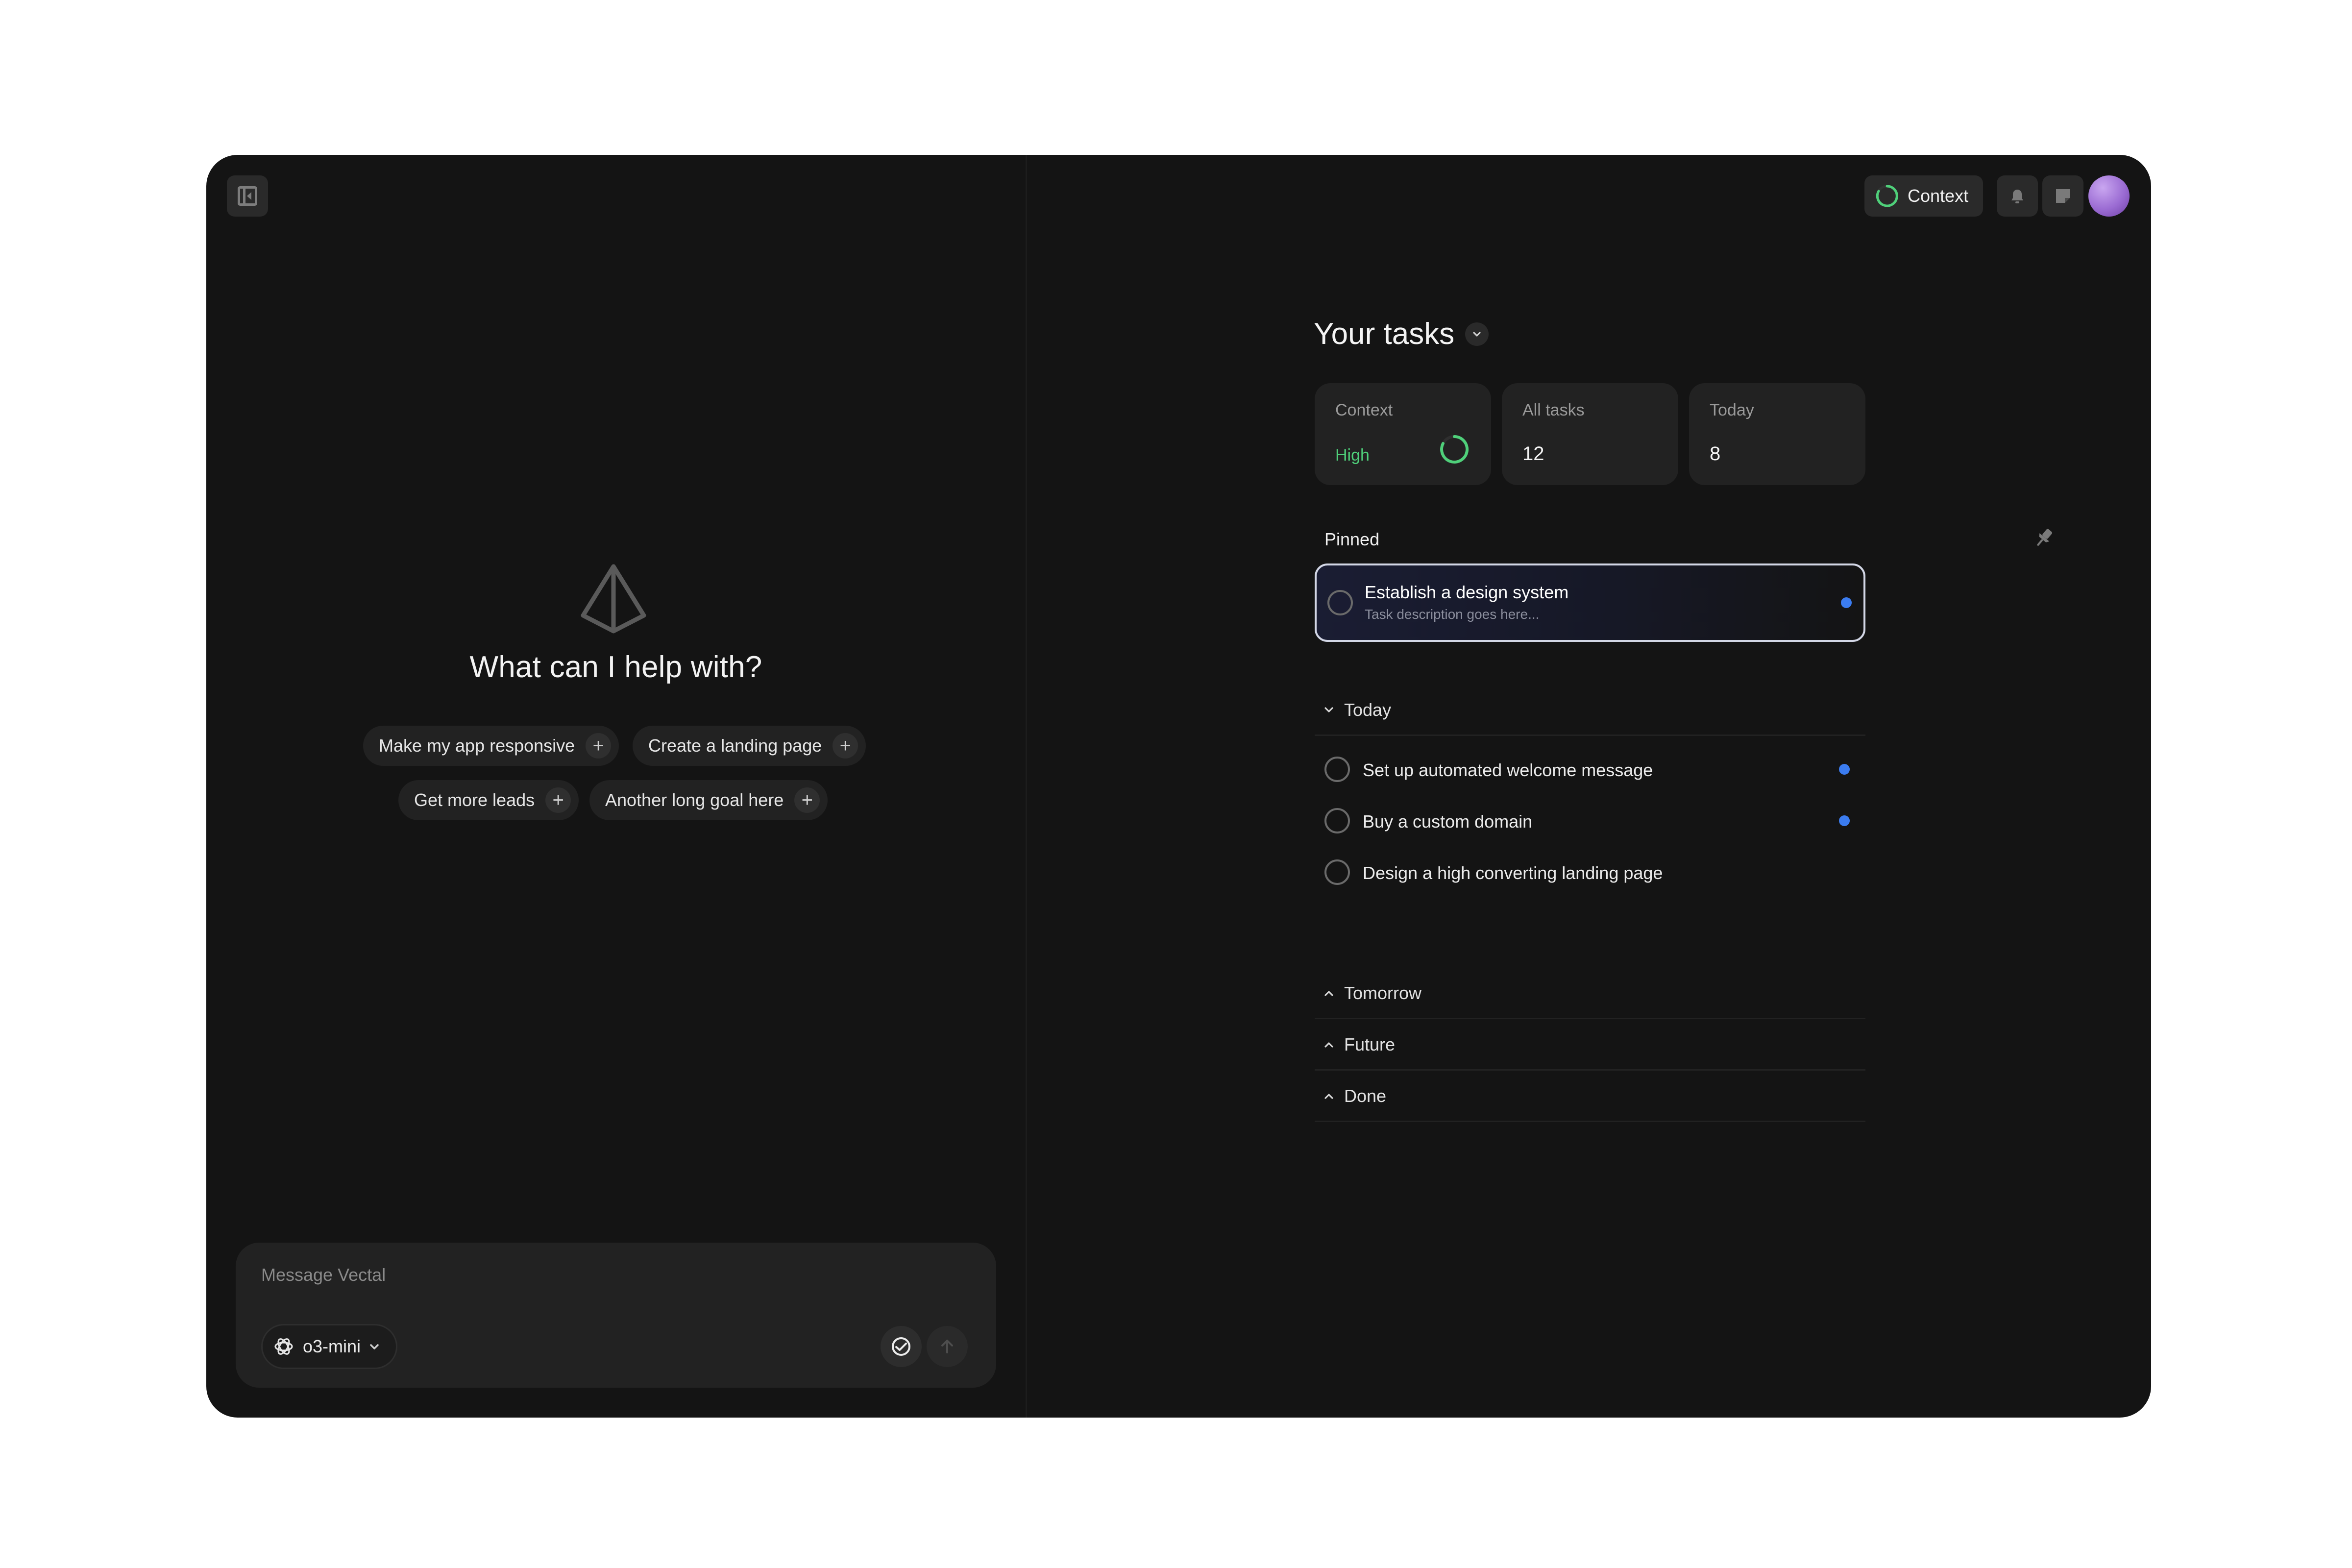 Image resolution: width=2352 pixels, height=1568 pixels. What do you see at coordinates (1590, 1096) in the screenshot?
I see `section-done: Done` at bounding box center [1590, 1096].